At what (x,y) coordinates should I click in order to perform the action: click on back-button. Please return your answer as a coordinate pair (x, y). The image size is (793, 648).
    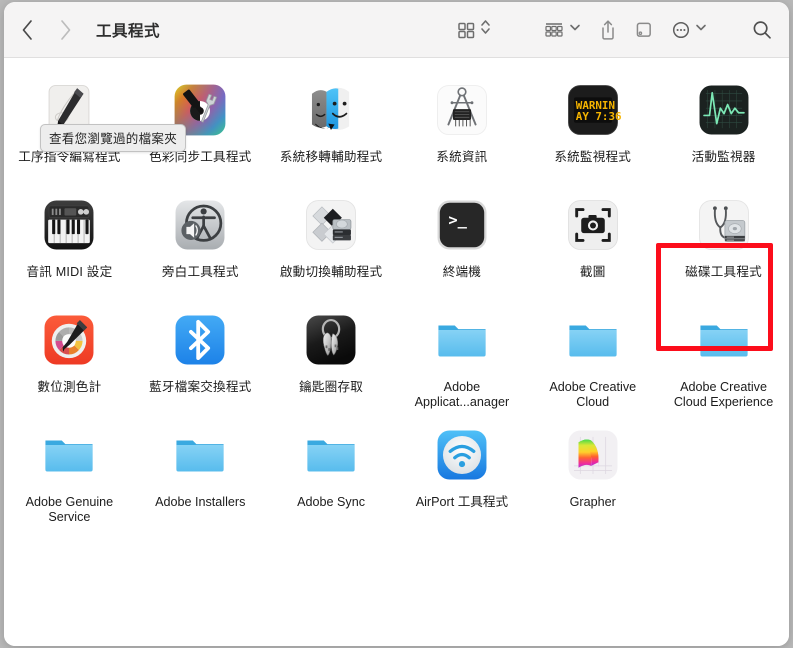
    Looking at the image, I should click on (27, 30).